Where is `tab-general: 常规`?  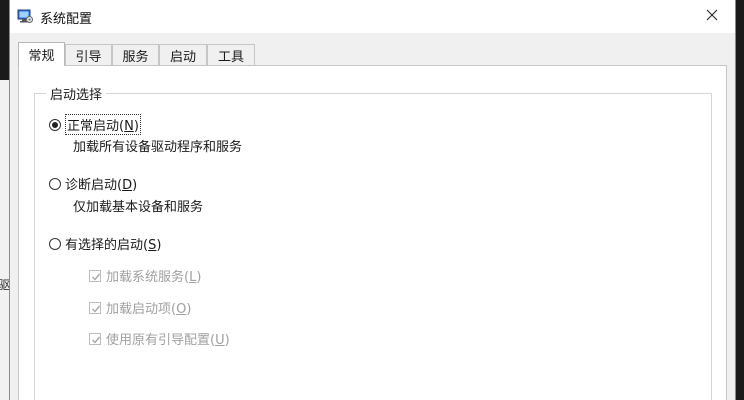
tab-general: 常规 is located at coordinates (41, 54).